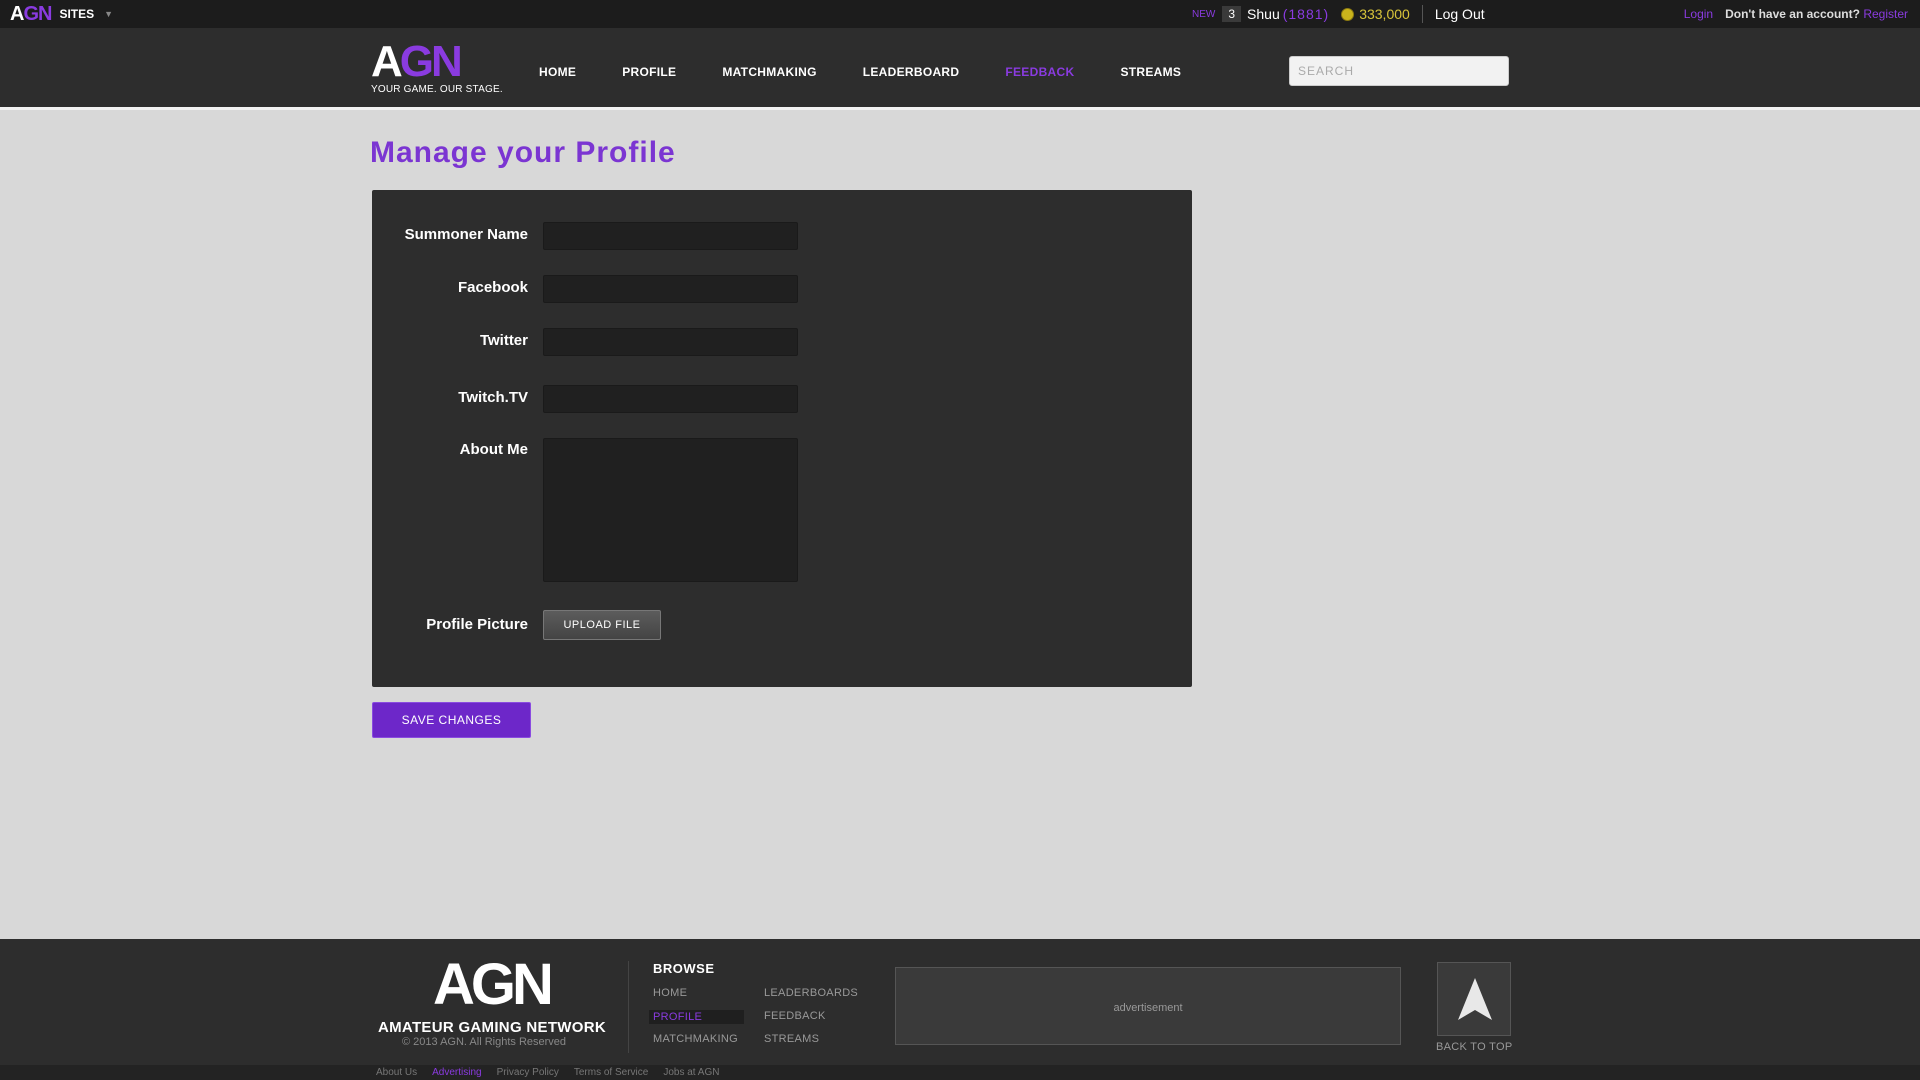  I want to click on nav-streams: STREAMS, so click(1150, 72).